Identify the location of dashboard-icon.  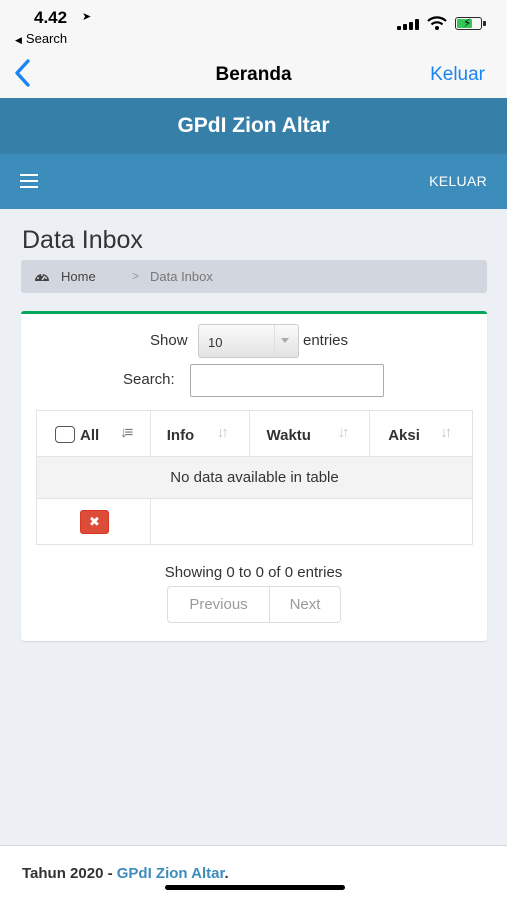
(42, 277).